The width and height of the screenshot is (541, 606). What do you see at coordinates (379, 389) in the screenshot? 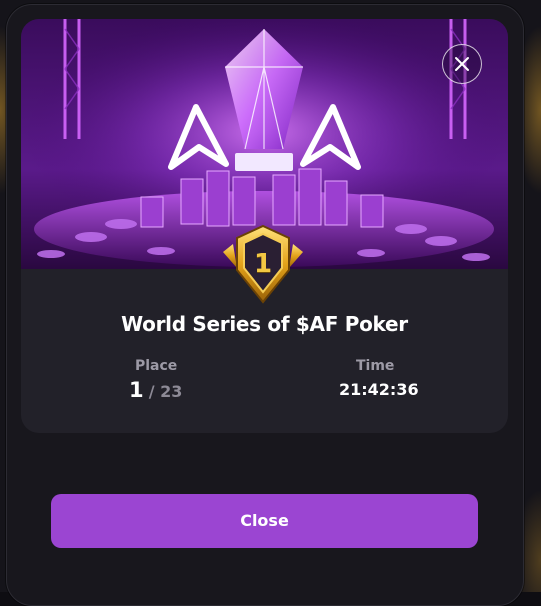
I see `time-value: 21:42:36` at bounding box center [379, 389].